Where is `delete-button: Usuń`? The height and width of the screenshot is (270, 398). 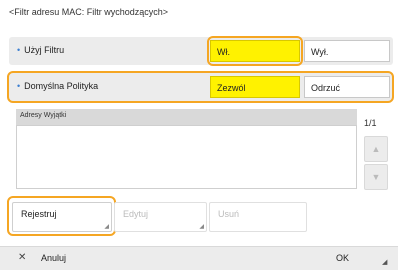
delete-button: Usuń is located at coordinates (258, 217).